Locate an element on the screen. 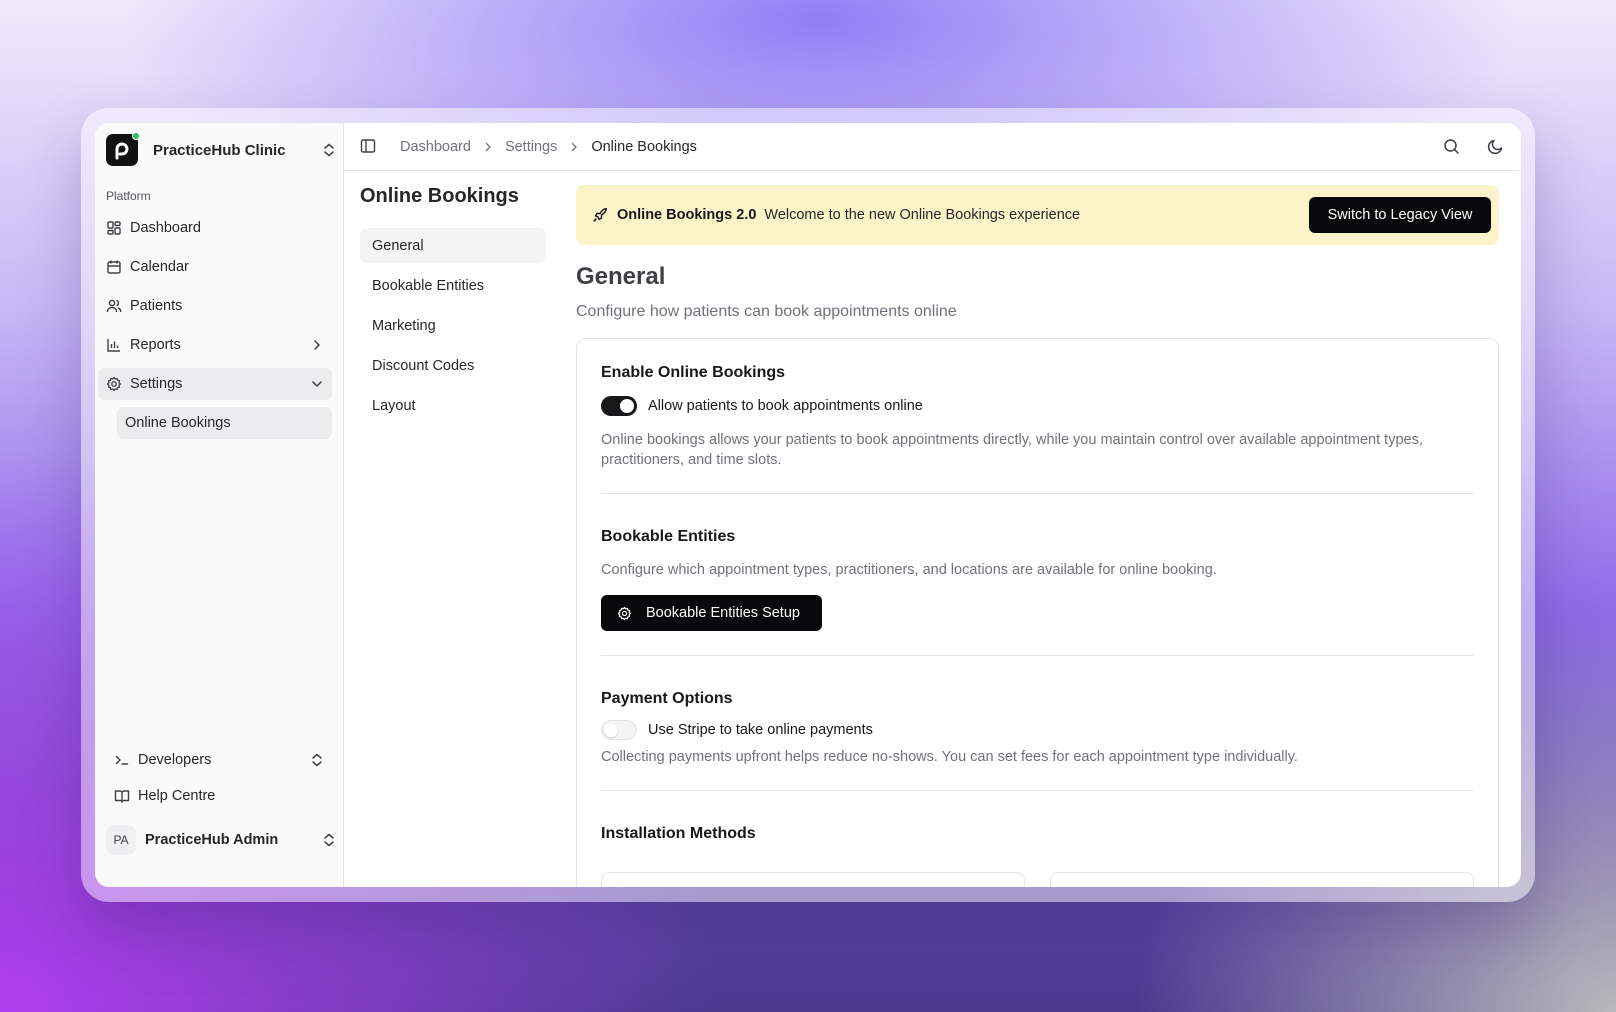 This screenshot has width=1616, height=1012. subnav-item-layout: Layout is located at coordinates (453, 405).